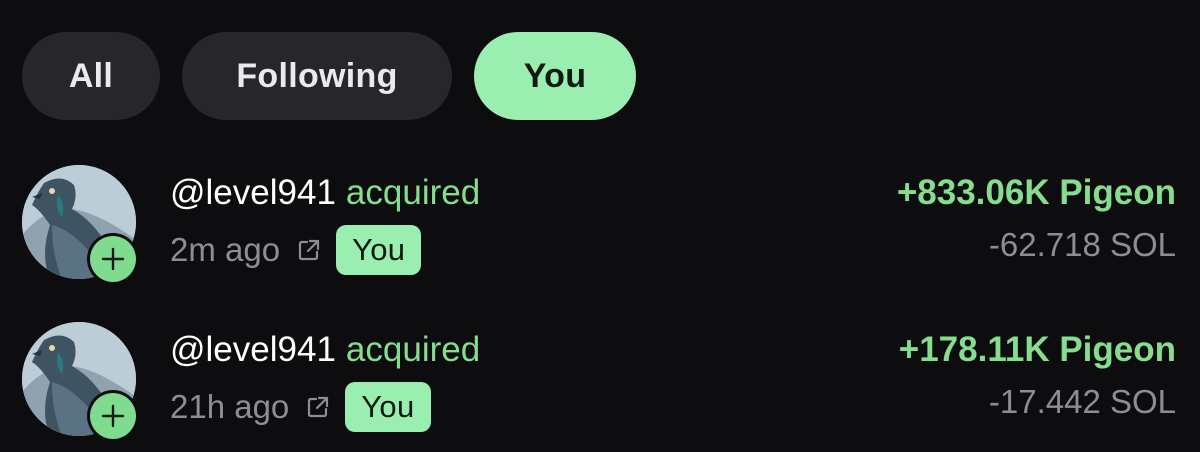 The width and height of the screenshot is (1200, 452). I want to click on activity-meta: 2m ago You, so click(296, 250).